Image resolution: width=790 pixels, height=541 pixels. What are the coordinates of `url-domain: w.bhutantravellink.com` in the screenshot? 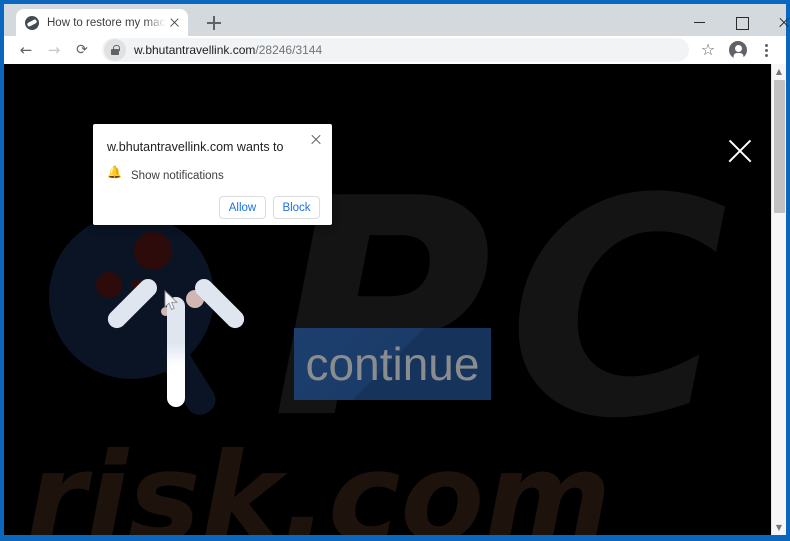 It's located at (195, 50).